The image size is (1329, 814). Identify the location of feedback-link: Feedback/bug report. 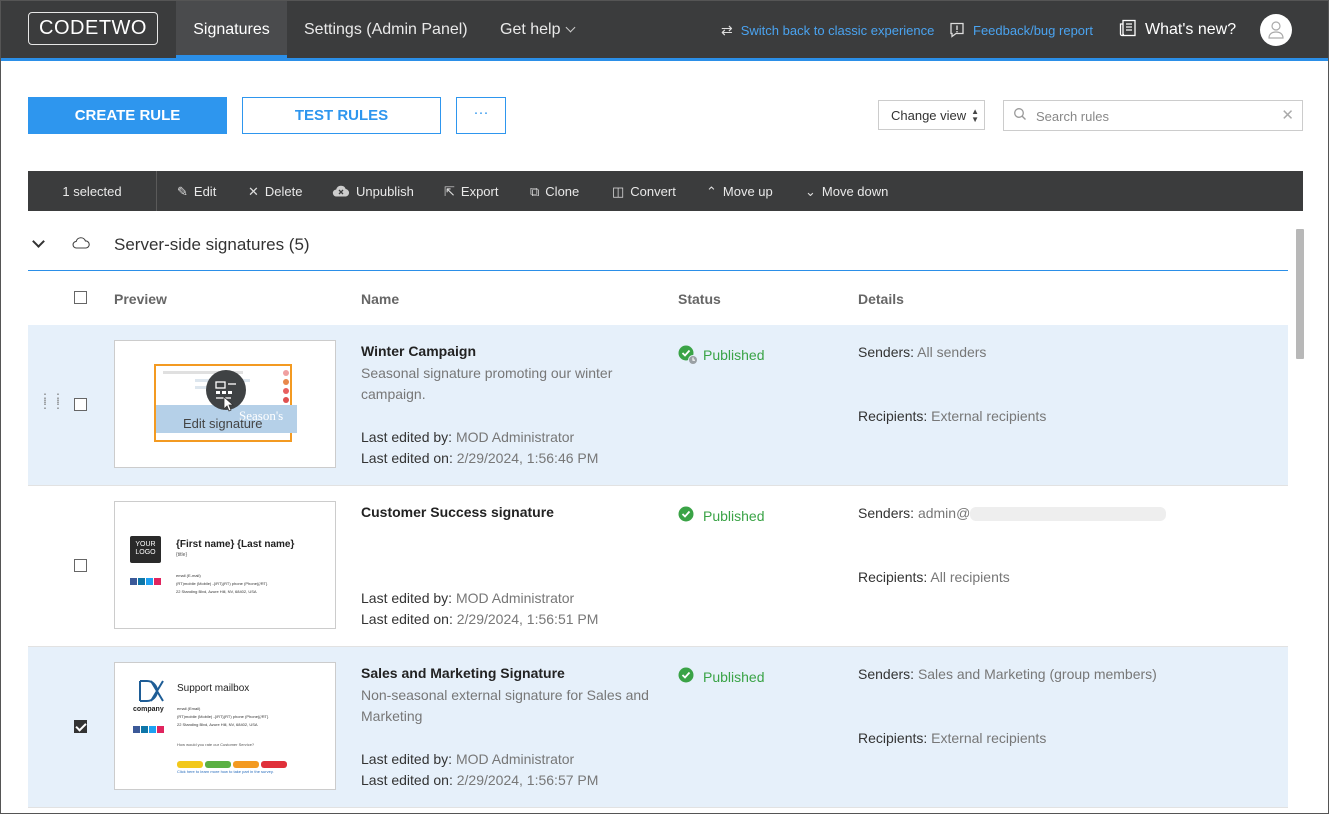
(1021, 29).